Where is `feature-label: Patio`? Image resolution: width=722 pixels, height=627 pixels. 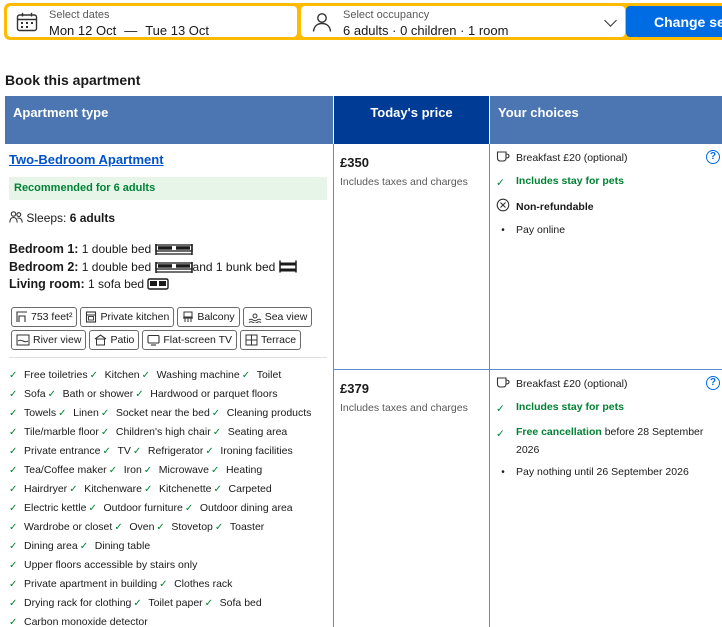
feature-label: Patio is located at coordinates (122, 340).